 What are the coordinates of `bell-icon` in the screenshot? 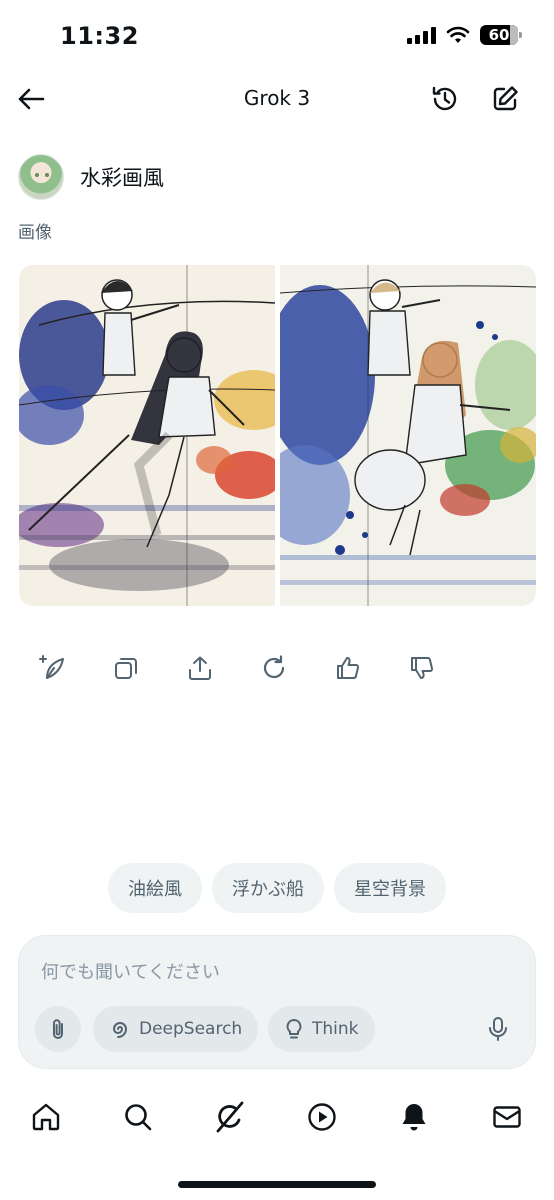 It's located at (414, 1117).